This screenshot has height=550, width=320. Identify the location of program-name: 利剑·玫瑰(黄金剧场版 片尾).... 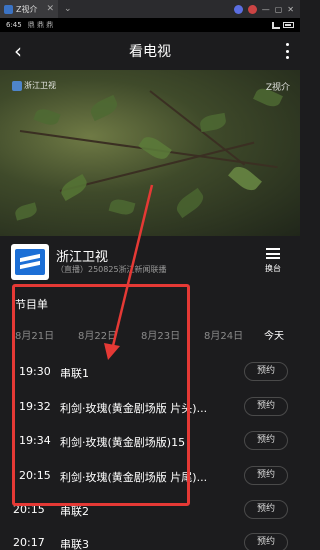
(134, 477).